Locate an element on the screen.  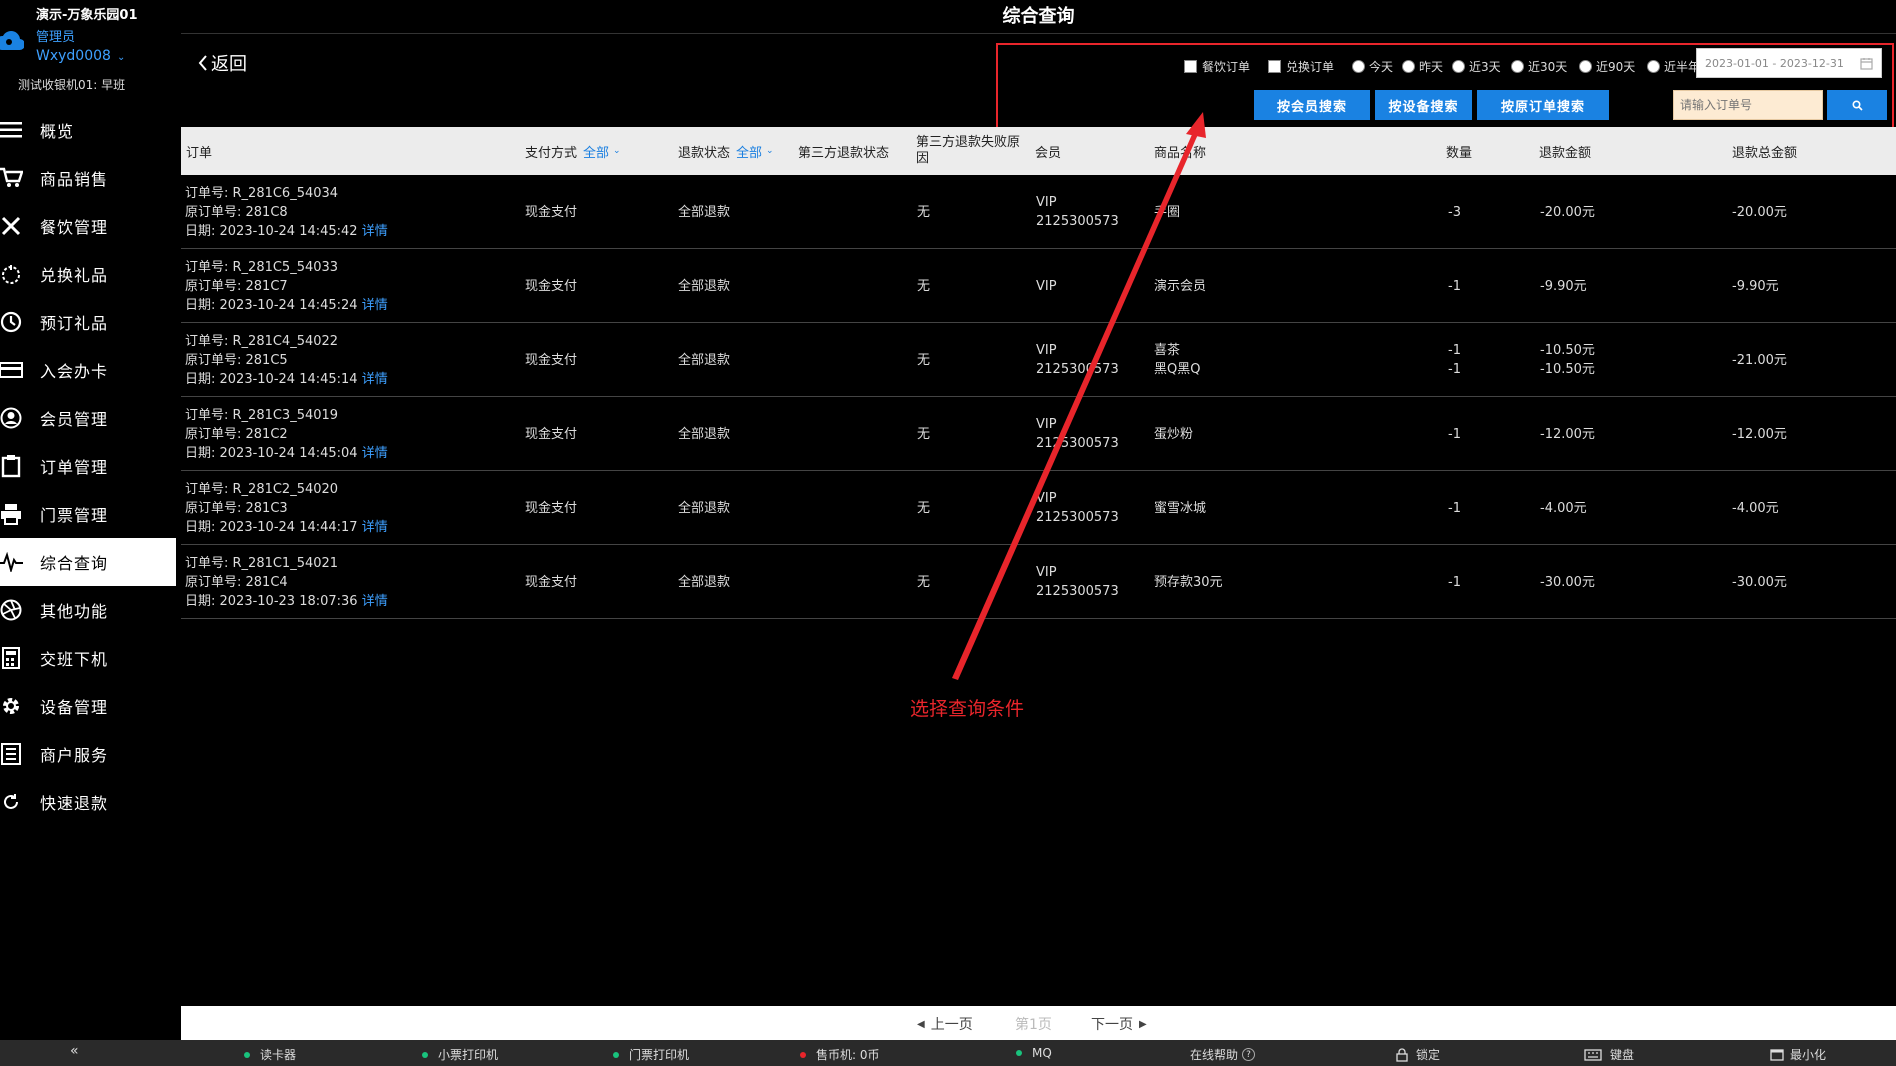
ticket-printer-status: 门票打印机 is located at coordinates (651, 1054).